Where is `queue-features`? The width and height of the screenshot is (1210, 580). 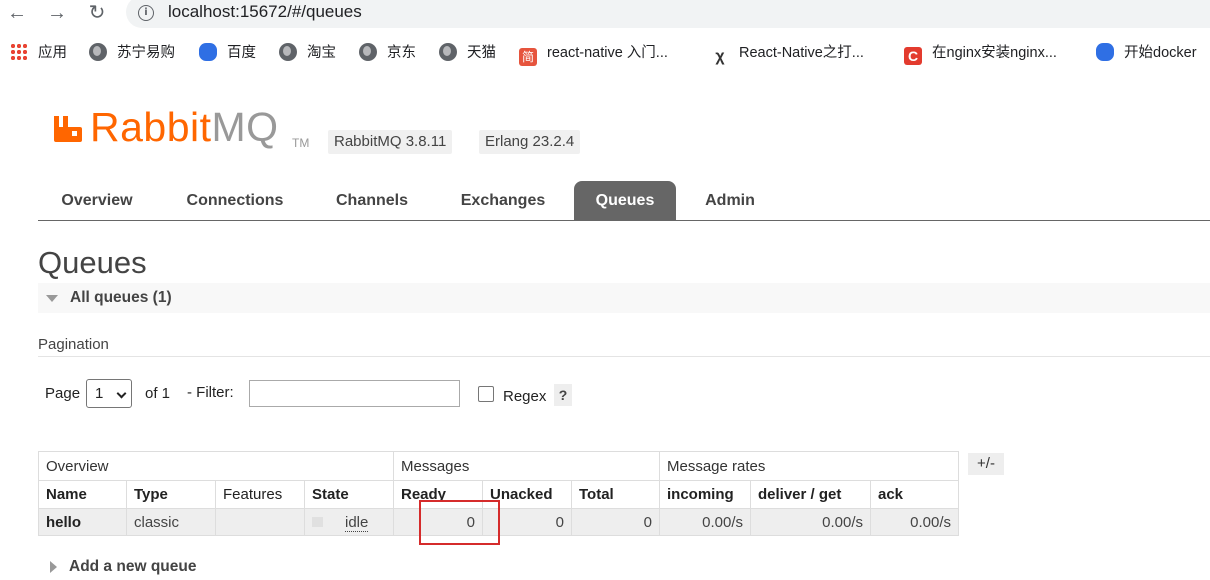
queue-features is located at coordinates (260, 522).